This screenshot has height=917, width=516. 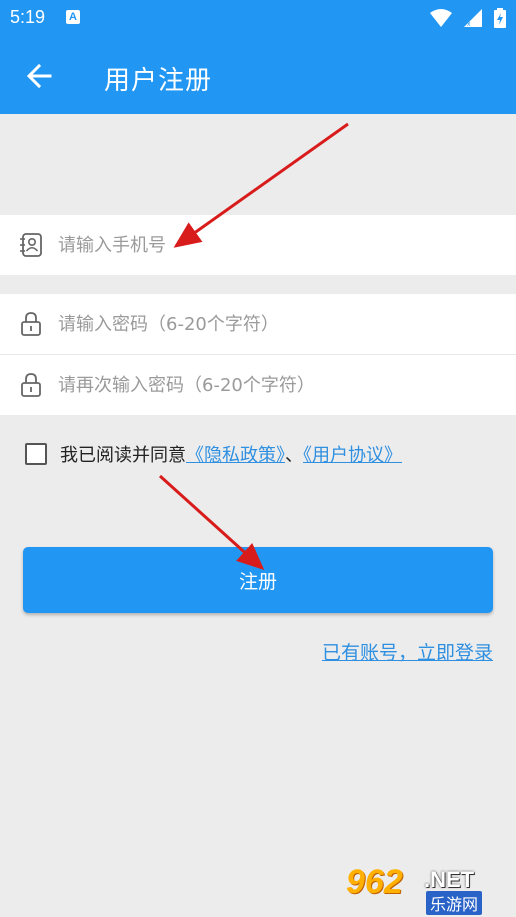 I want to click on confirm-password-field, so click(x=258, y=385).